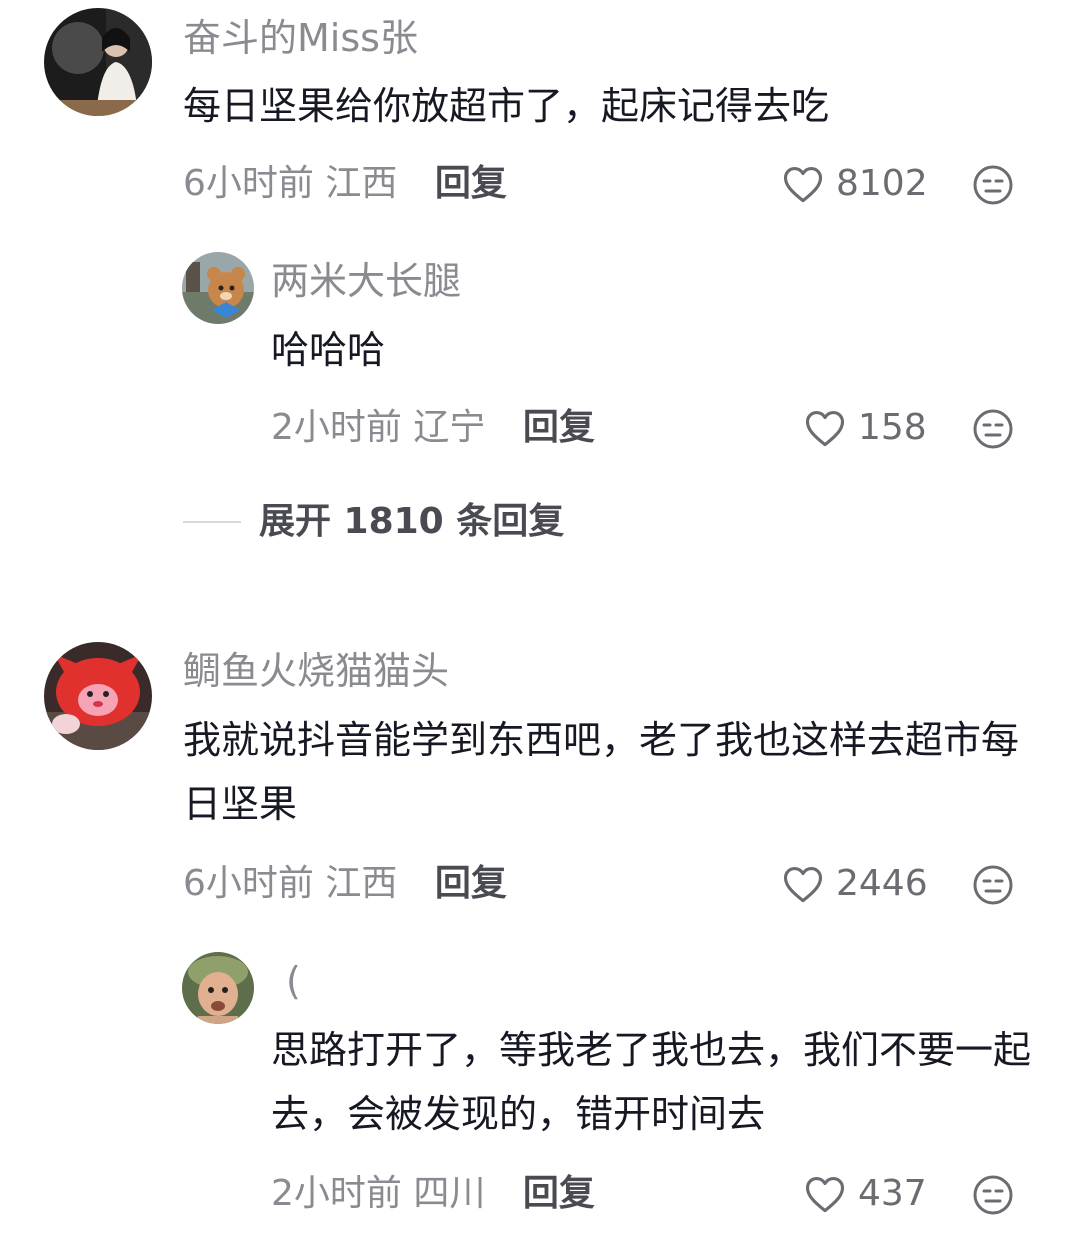 This screenshot has width=1079, height=1249. I want to click on like-button: 158, so click(865, 428).